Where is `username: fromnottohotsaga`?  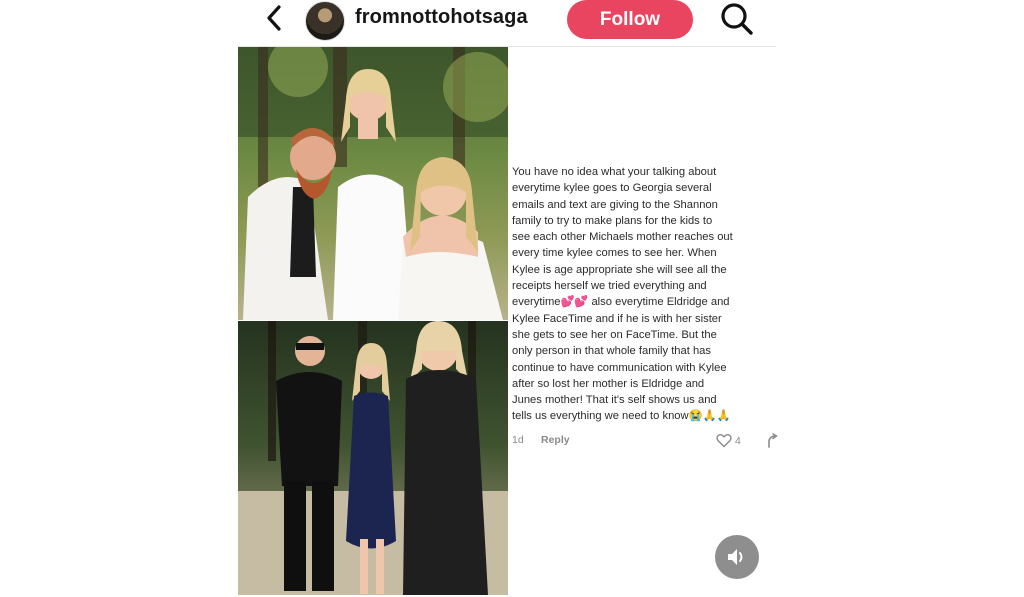
username: fromnottohotsaga is located at coordinates (441, 17).